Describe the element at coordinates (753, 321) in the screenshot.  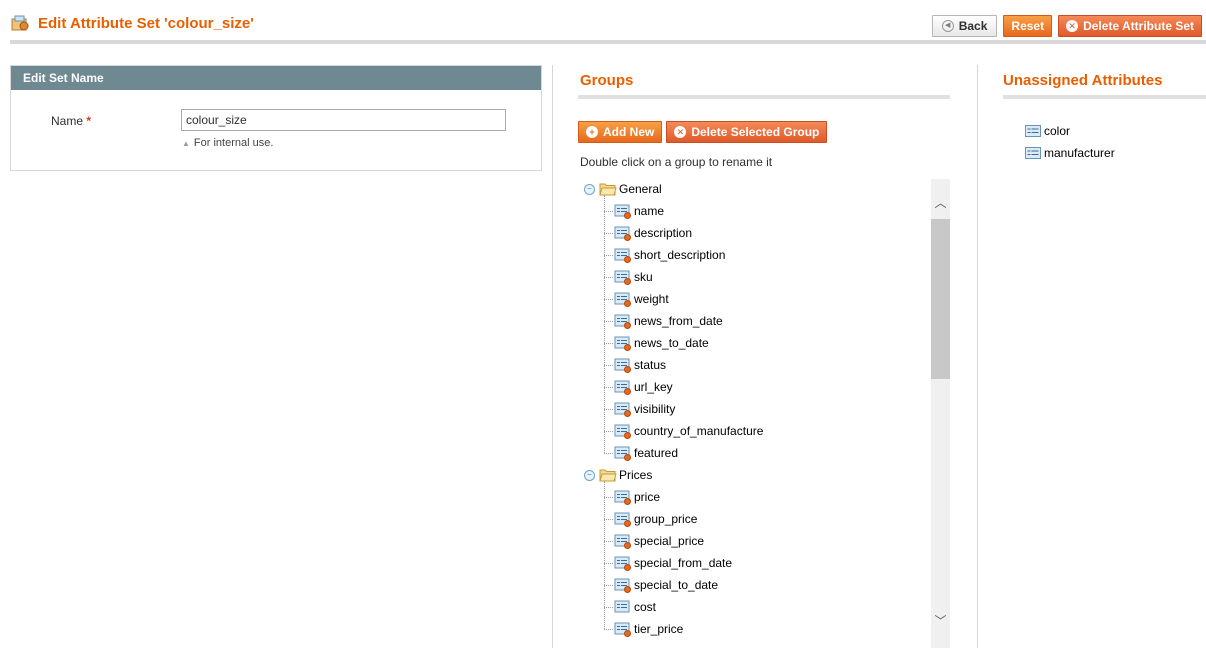
I see `tree-item: news_from_date` at that location.